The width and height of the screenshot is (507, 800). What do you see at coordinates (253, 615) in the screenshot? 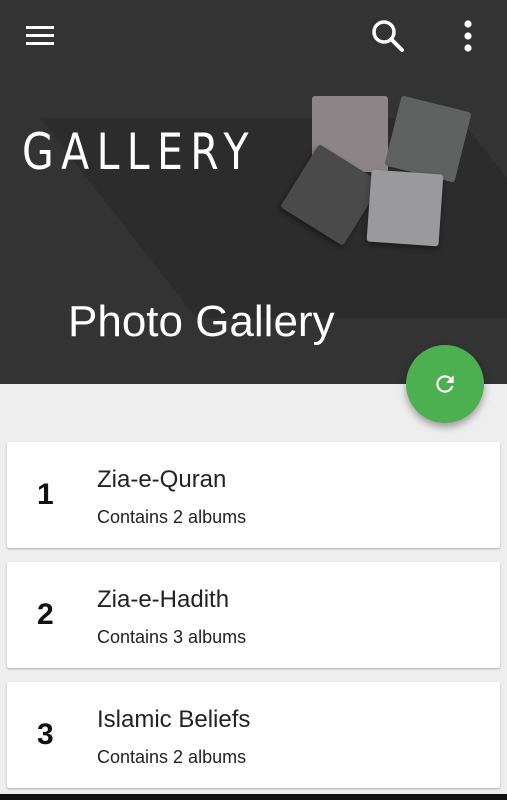
I see `category-card: 2 Zia-e-Hadith Contains 3 albums` at bounding box center [253, 615].